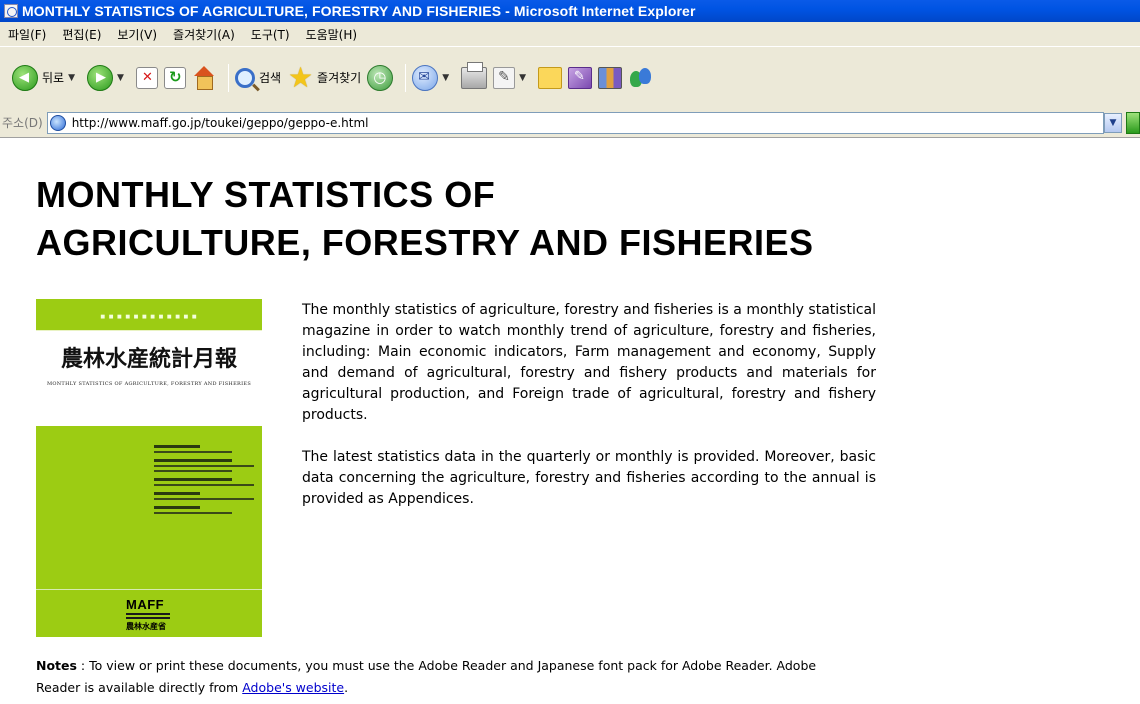 Image resolution: width=1140 pixels, height=704 pixels. What do you see at coordinates (474, 75) in the screenshot?
I see `printer-icon` at bounding box center [474, 75].